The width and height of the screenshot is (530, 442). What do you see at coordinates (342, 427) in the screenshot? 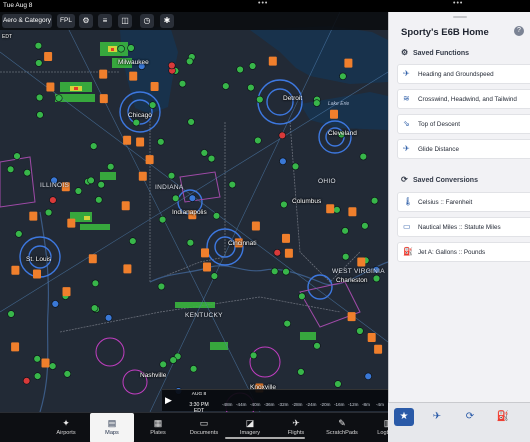
I see `tab-scratchpads: ✎ ScratchPads` at bounding box center [342, 427].